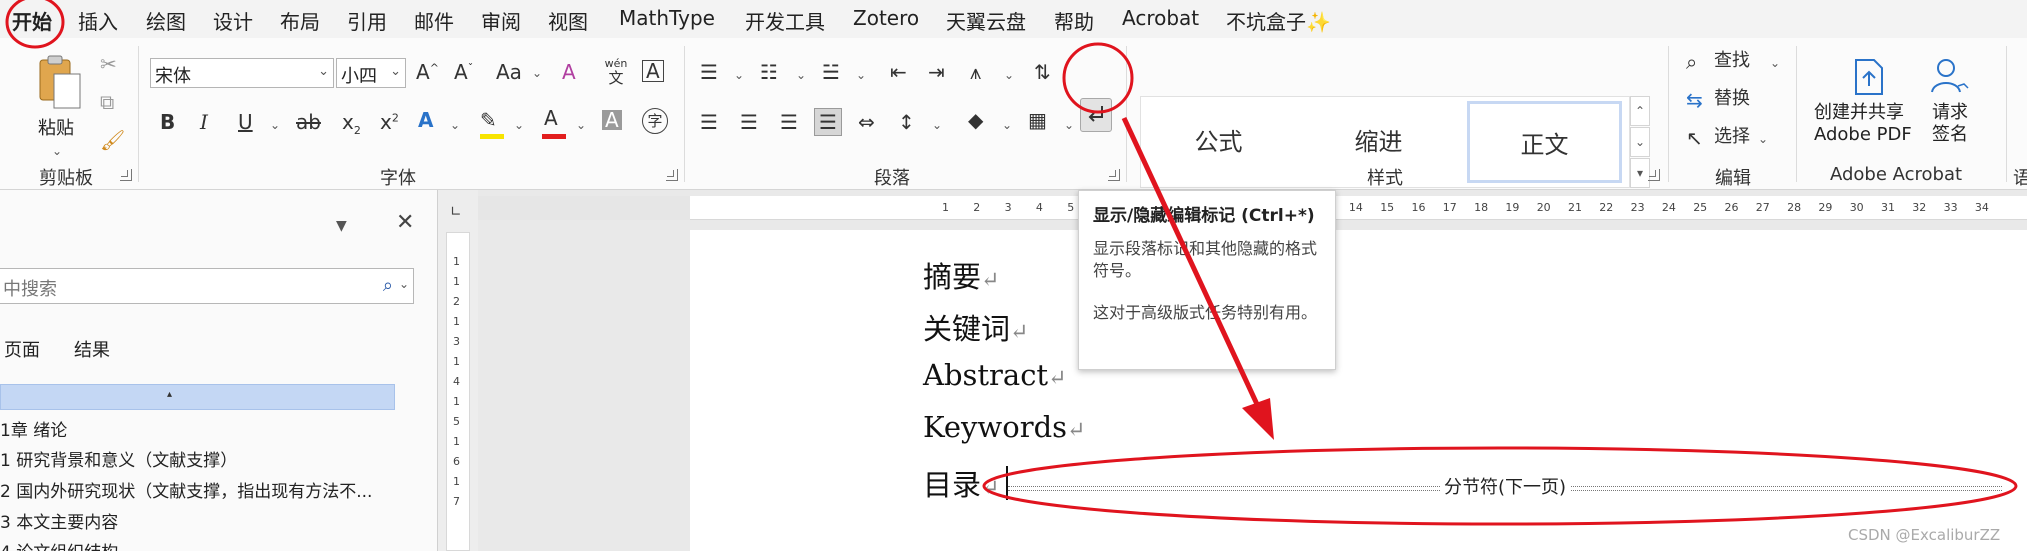  I want to click on annotation-ellipse-section-break, so click(1500, 486).